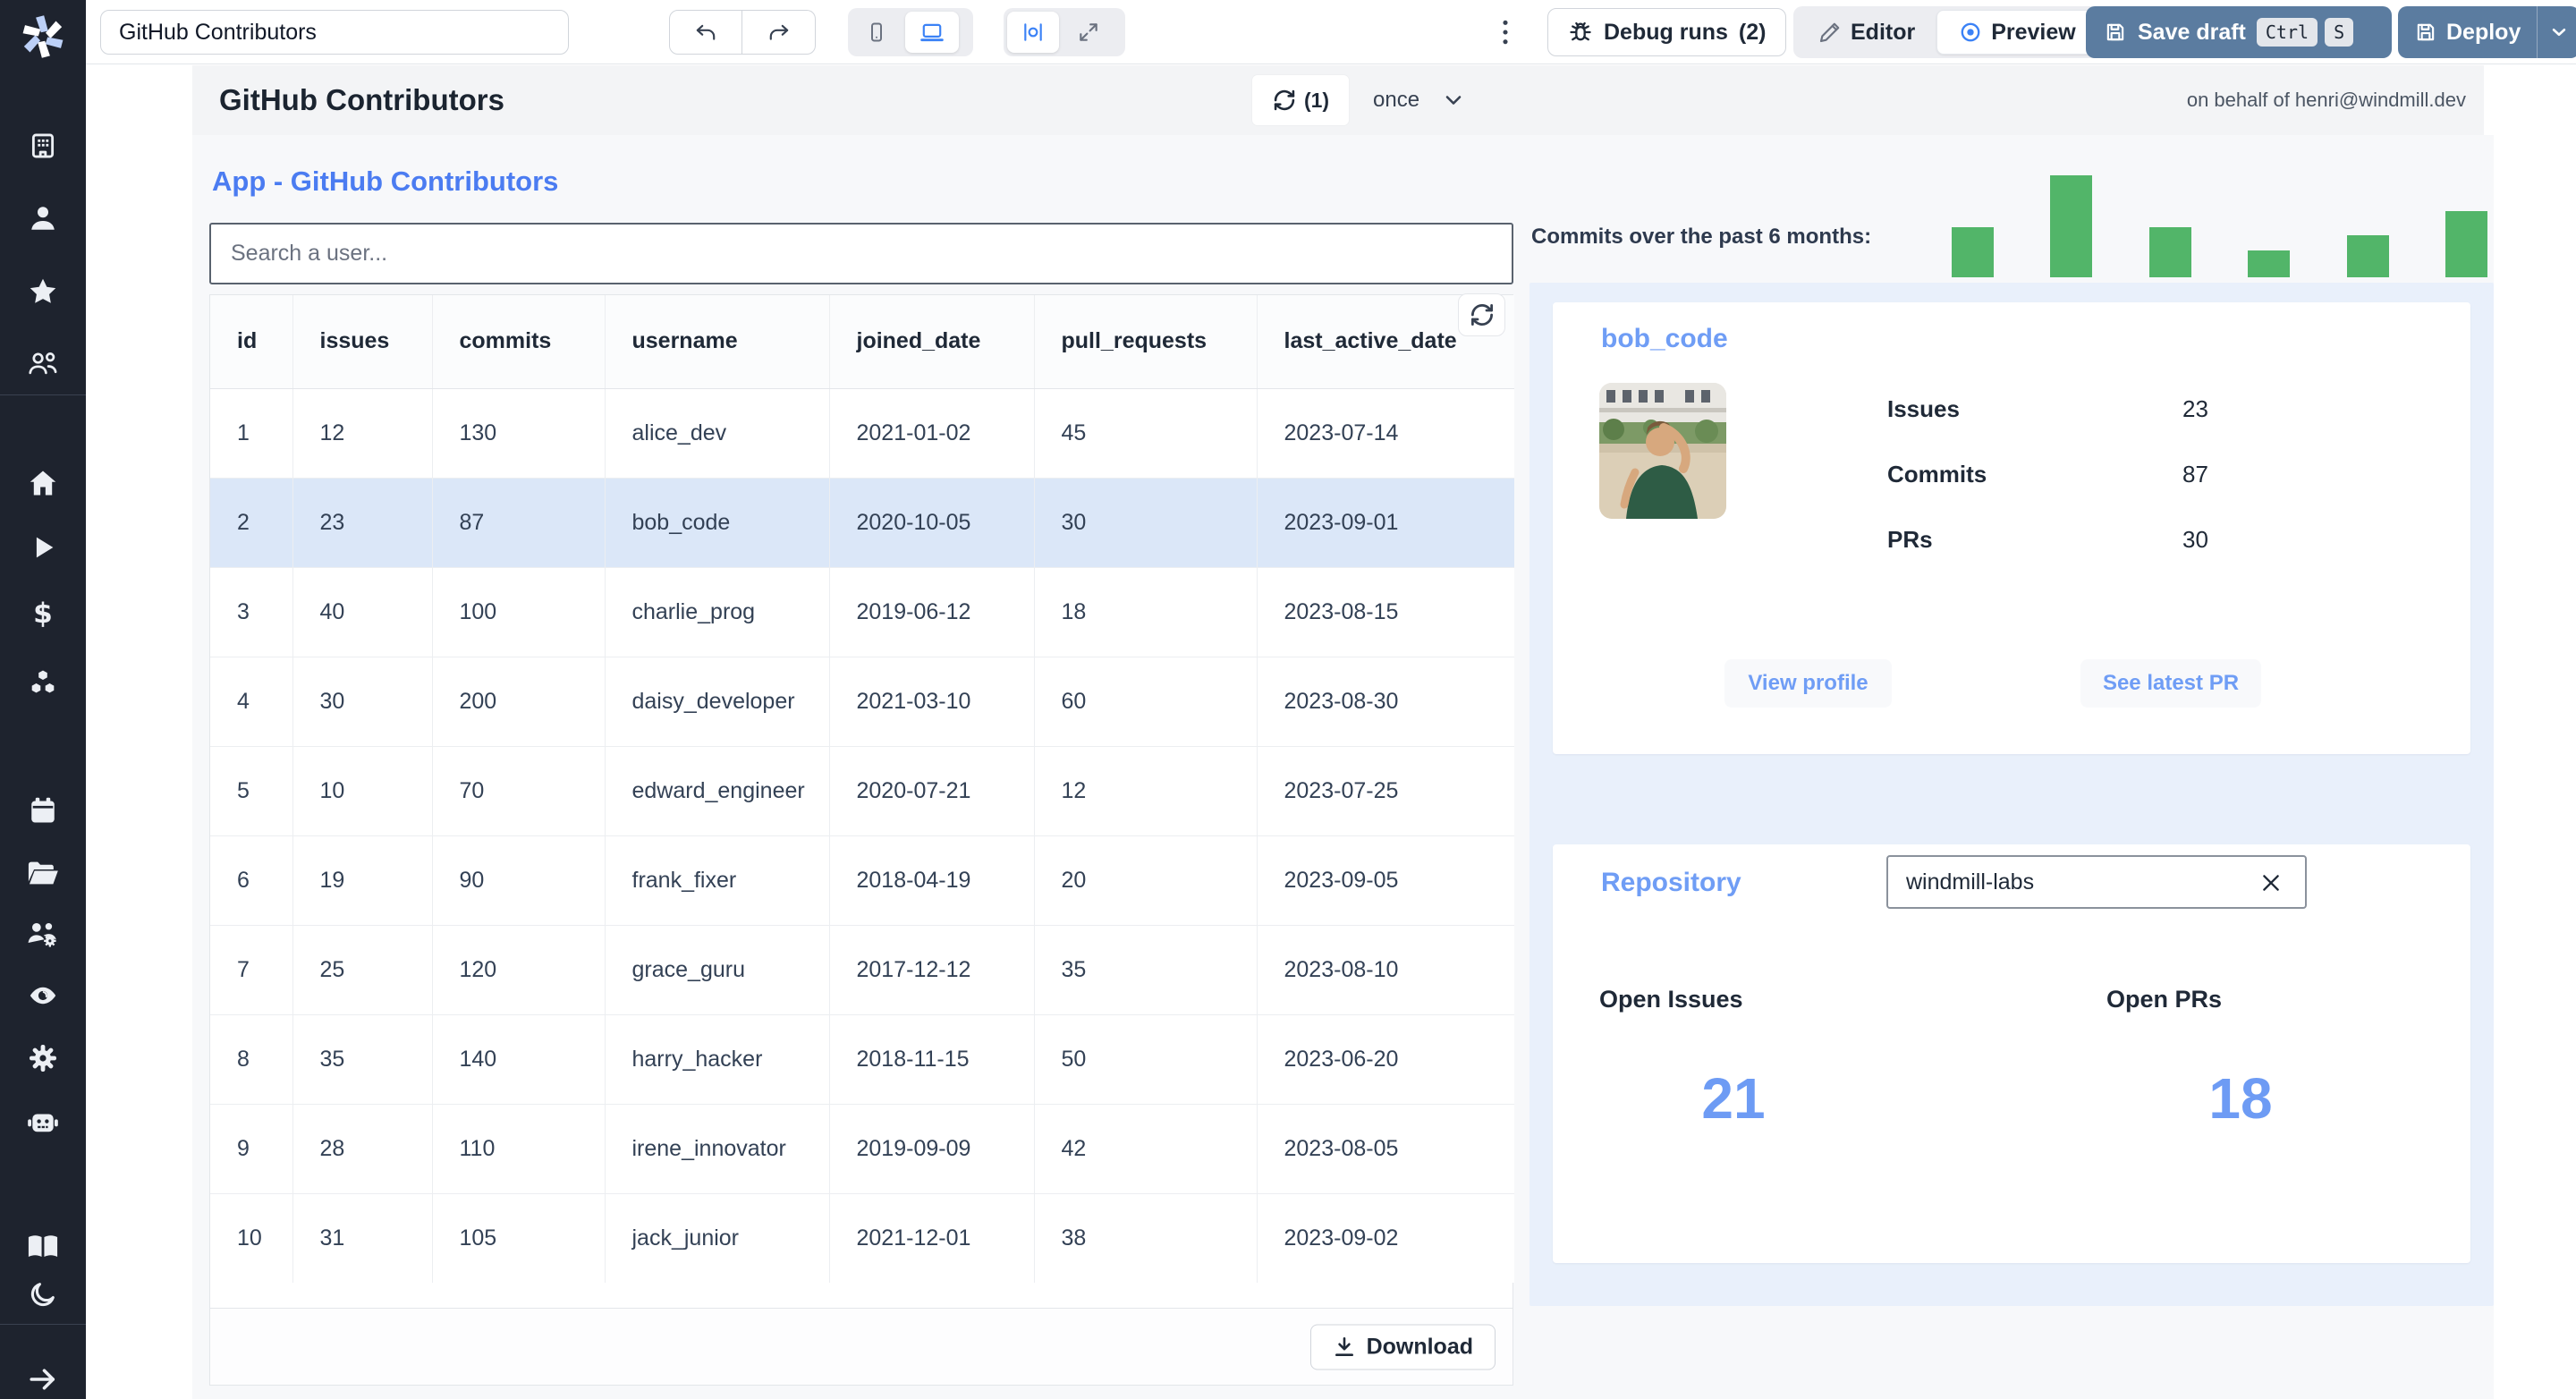 This screenshot has width=2576, height=1399. What do you see at coordinates (1146, 1058) in the screenshot?
I see `cell: 50` at bounding box center [1146, 1058].